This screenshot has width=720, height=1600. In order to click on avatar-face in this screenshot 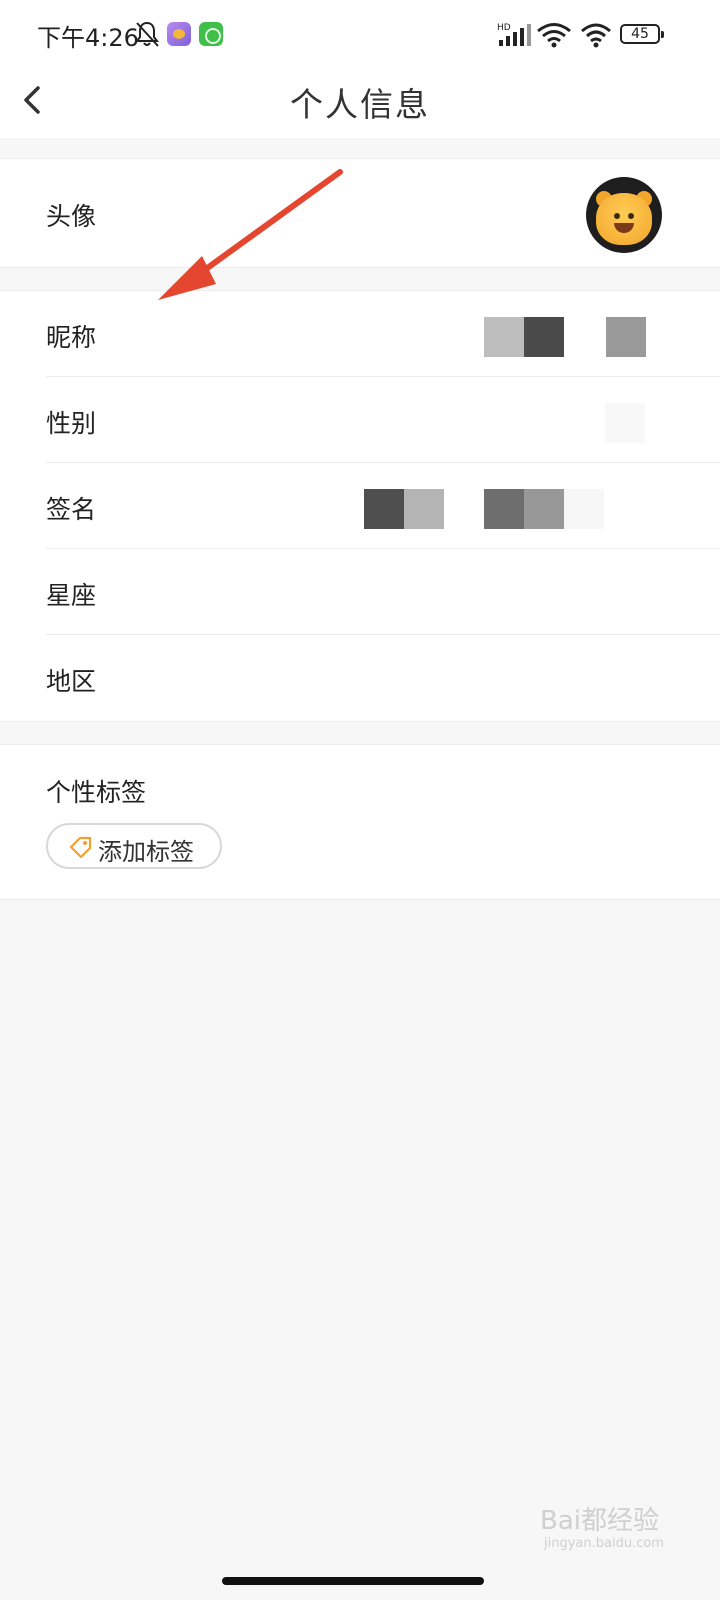, I will do `click(624, 219)`.